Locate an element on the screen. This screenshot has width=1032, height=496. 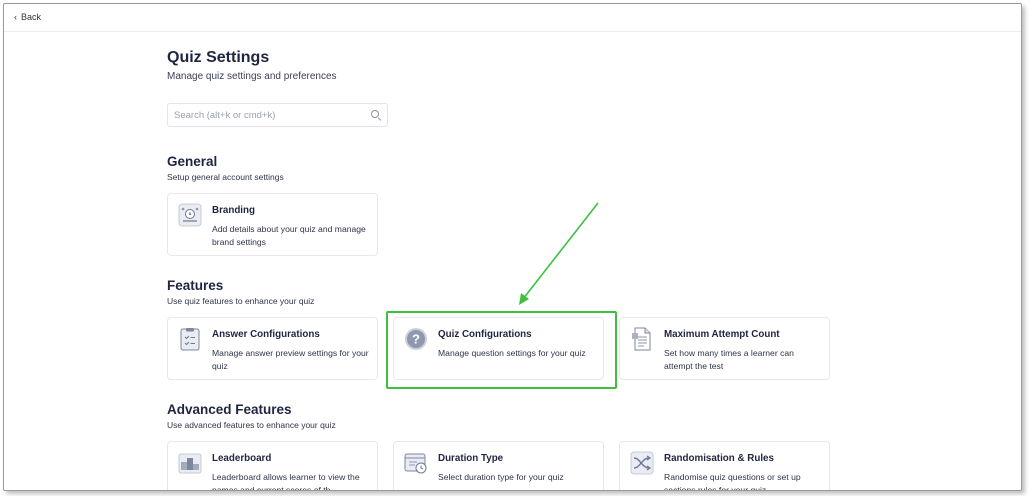
document-icon is located at coordinates (642, 339).